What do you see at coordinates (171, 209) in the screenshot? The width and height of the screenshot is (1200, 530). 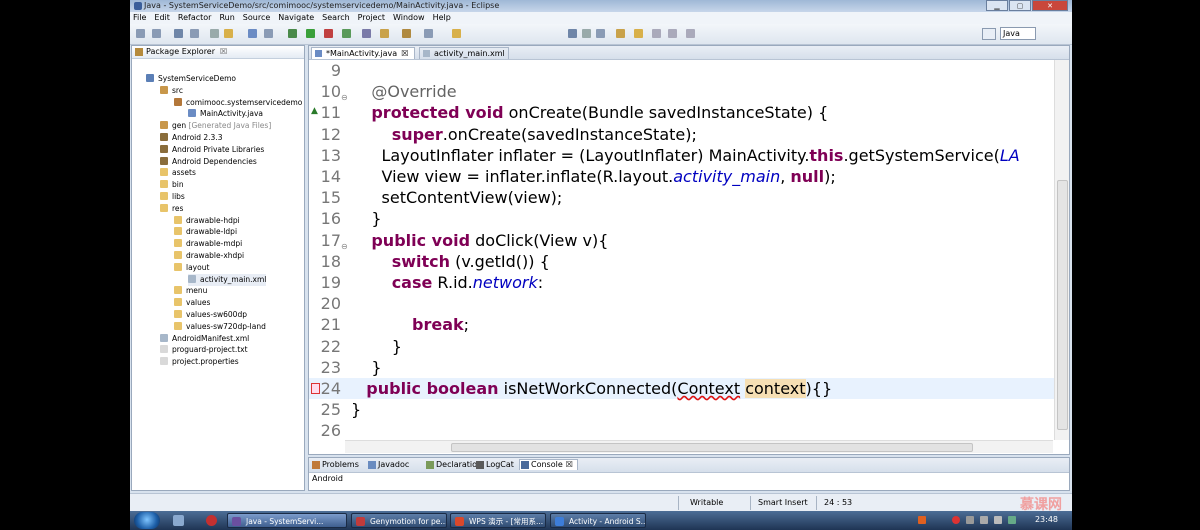 I see `tree-item: res` at bounding box center [171, 209].